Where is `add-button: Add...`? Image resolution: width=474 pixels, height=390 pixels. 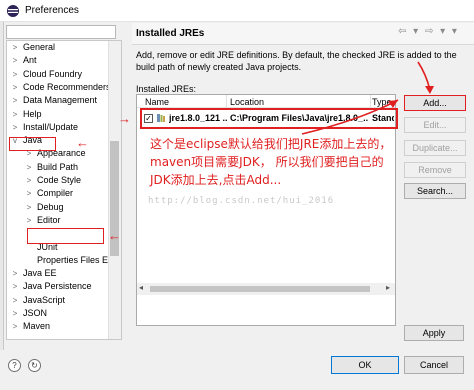 add-button: Add... is located at coordinates (435, 103).